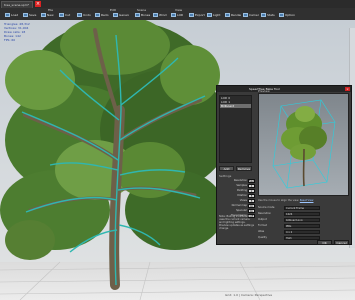 The height and width of the screenshot is (300, 355). I want to click on toolbar-button-stats: Stats, so click(268, 15).